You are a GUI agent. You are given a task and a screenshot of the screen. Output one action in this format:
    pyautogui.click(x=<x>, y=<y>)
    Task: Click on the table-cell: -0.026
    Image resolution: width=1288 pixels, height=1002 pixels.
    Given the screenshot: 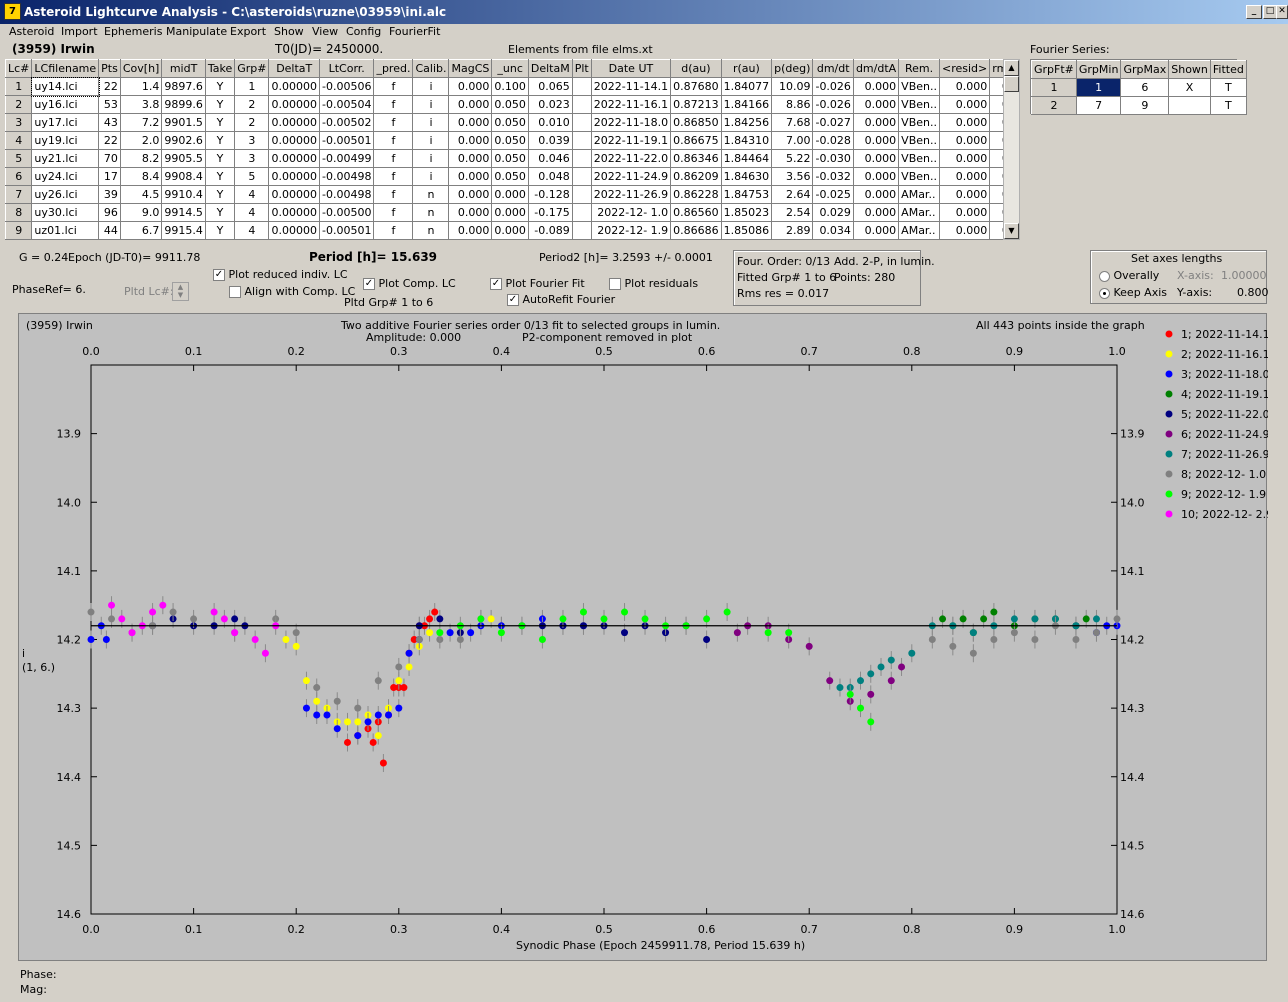 What is the action you would take?
    pyautogui.click(x=833, y=86)
    